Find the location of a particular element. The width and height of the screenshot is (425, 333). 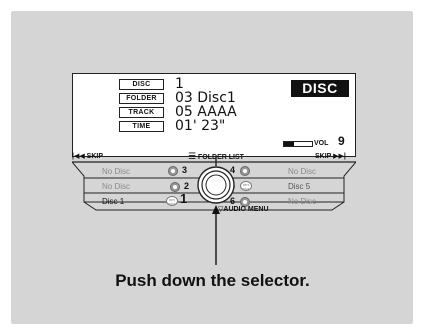

skip-forward-icon: ▶▶| is located at coordinates (338, 156).